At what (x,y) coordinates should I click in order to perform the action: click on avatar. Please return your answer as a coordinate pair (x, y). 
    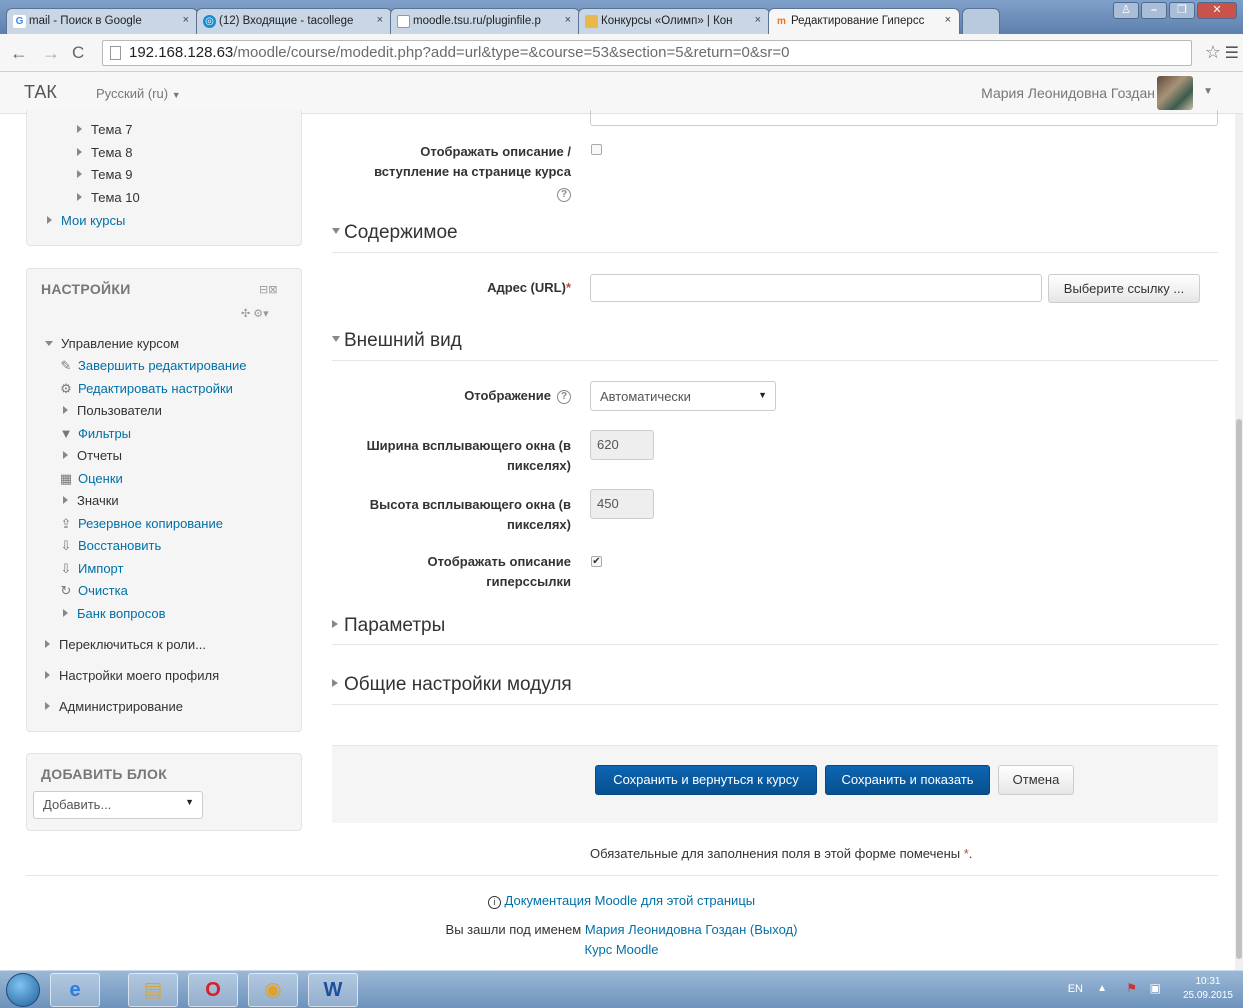
    Looking at the image, I should click on (1175, 93).